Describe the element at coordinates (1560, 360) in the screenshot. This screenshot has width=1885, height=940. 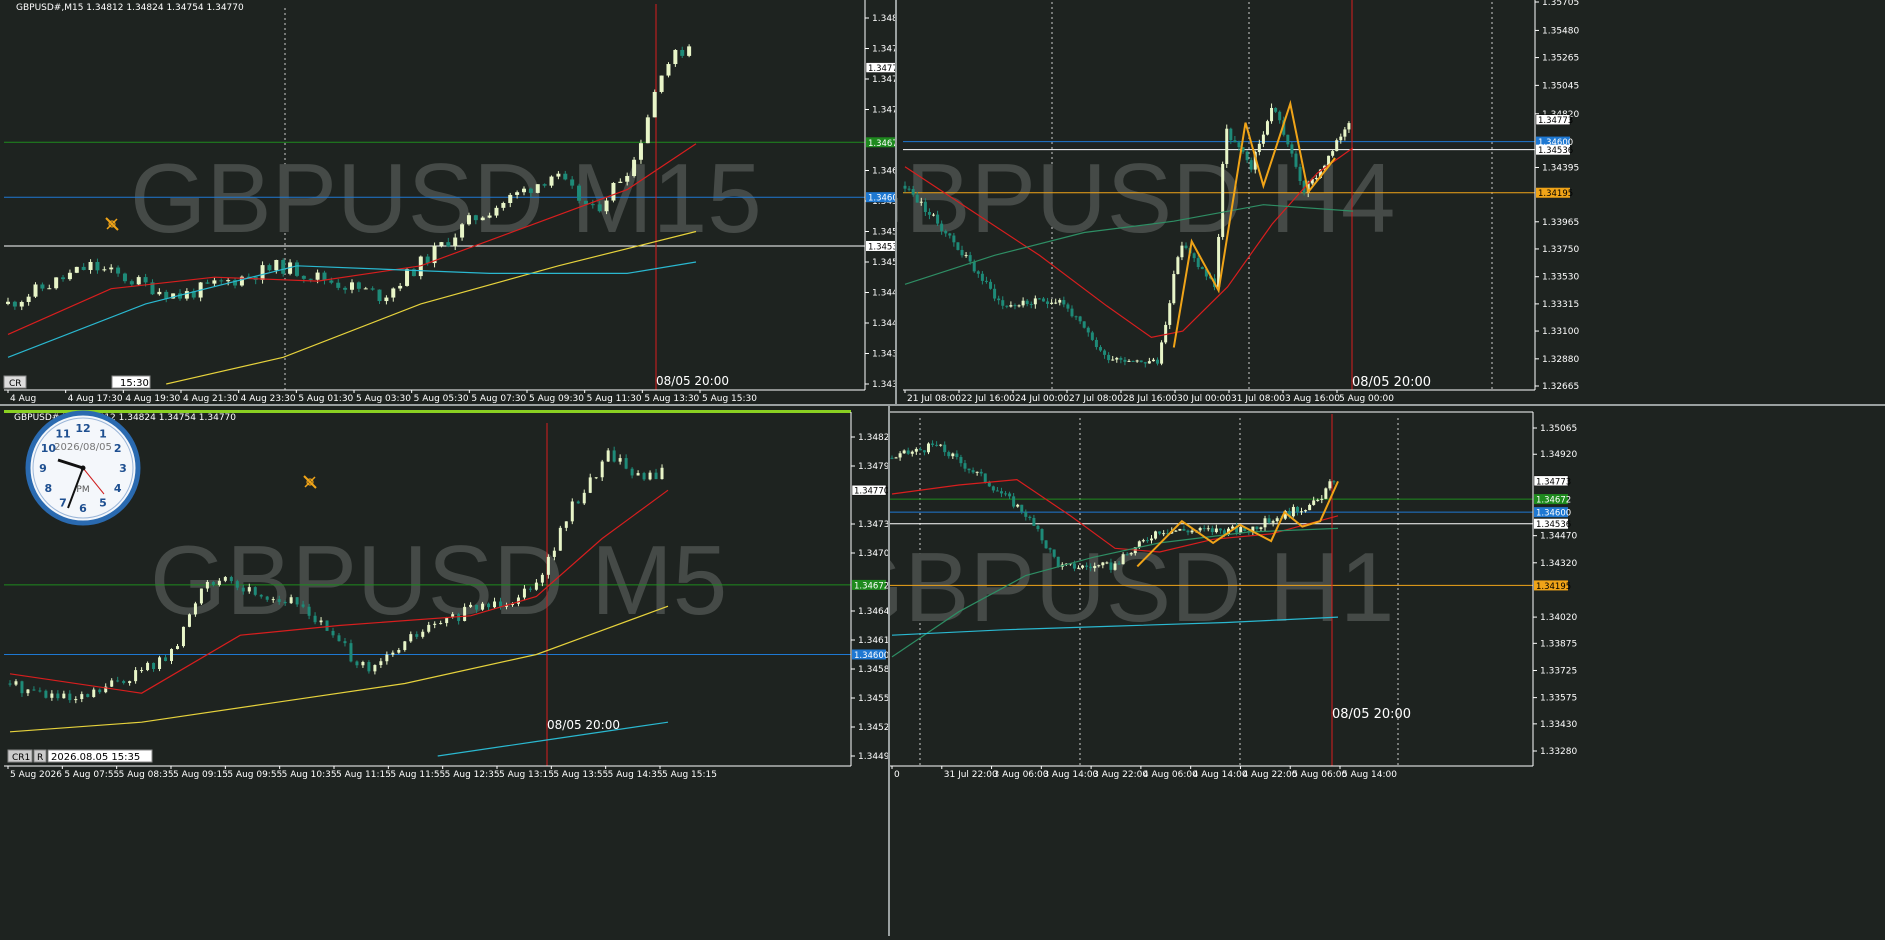
I see `y-tick-label: 1.32880` at that location.